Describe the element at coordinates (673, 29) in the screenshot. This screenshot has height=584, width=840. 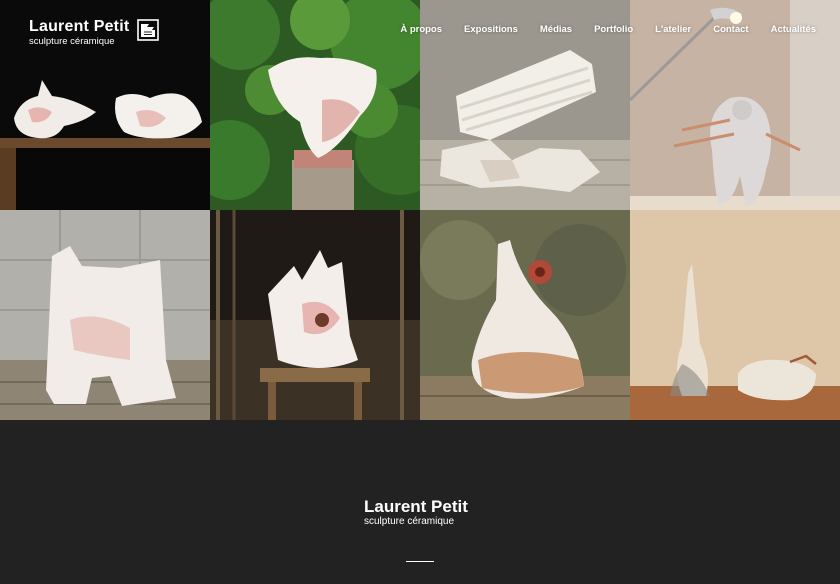
I see `nav-link-atelier: L'atelier` at that location.